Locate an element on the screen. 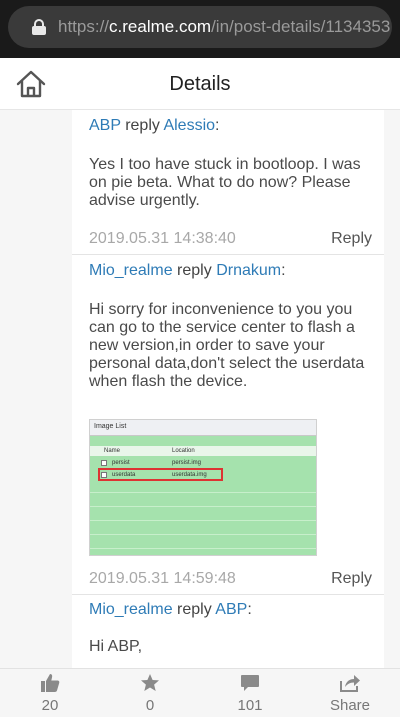  comment-icon is located at coordinates (250, 683).